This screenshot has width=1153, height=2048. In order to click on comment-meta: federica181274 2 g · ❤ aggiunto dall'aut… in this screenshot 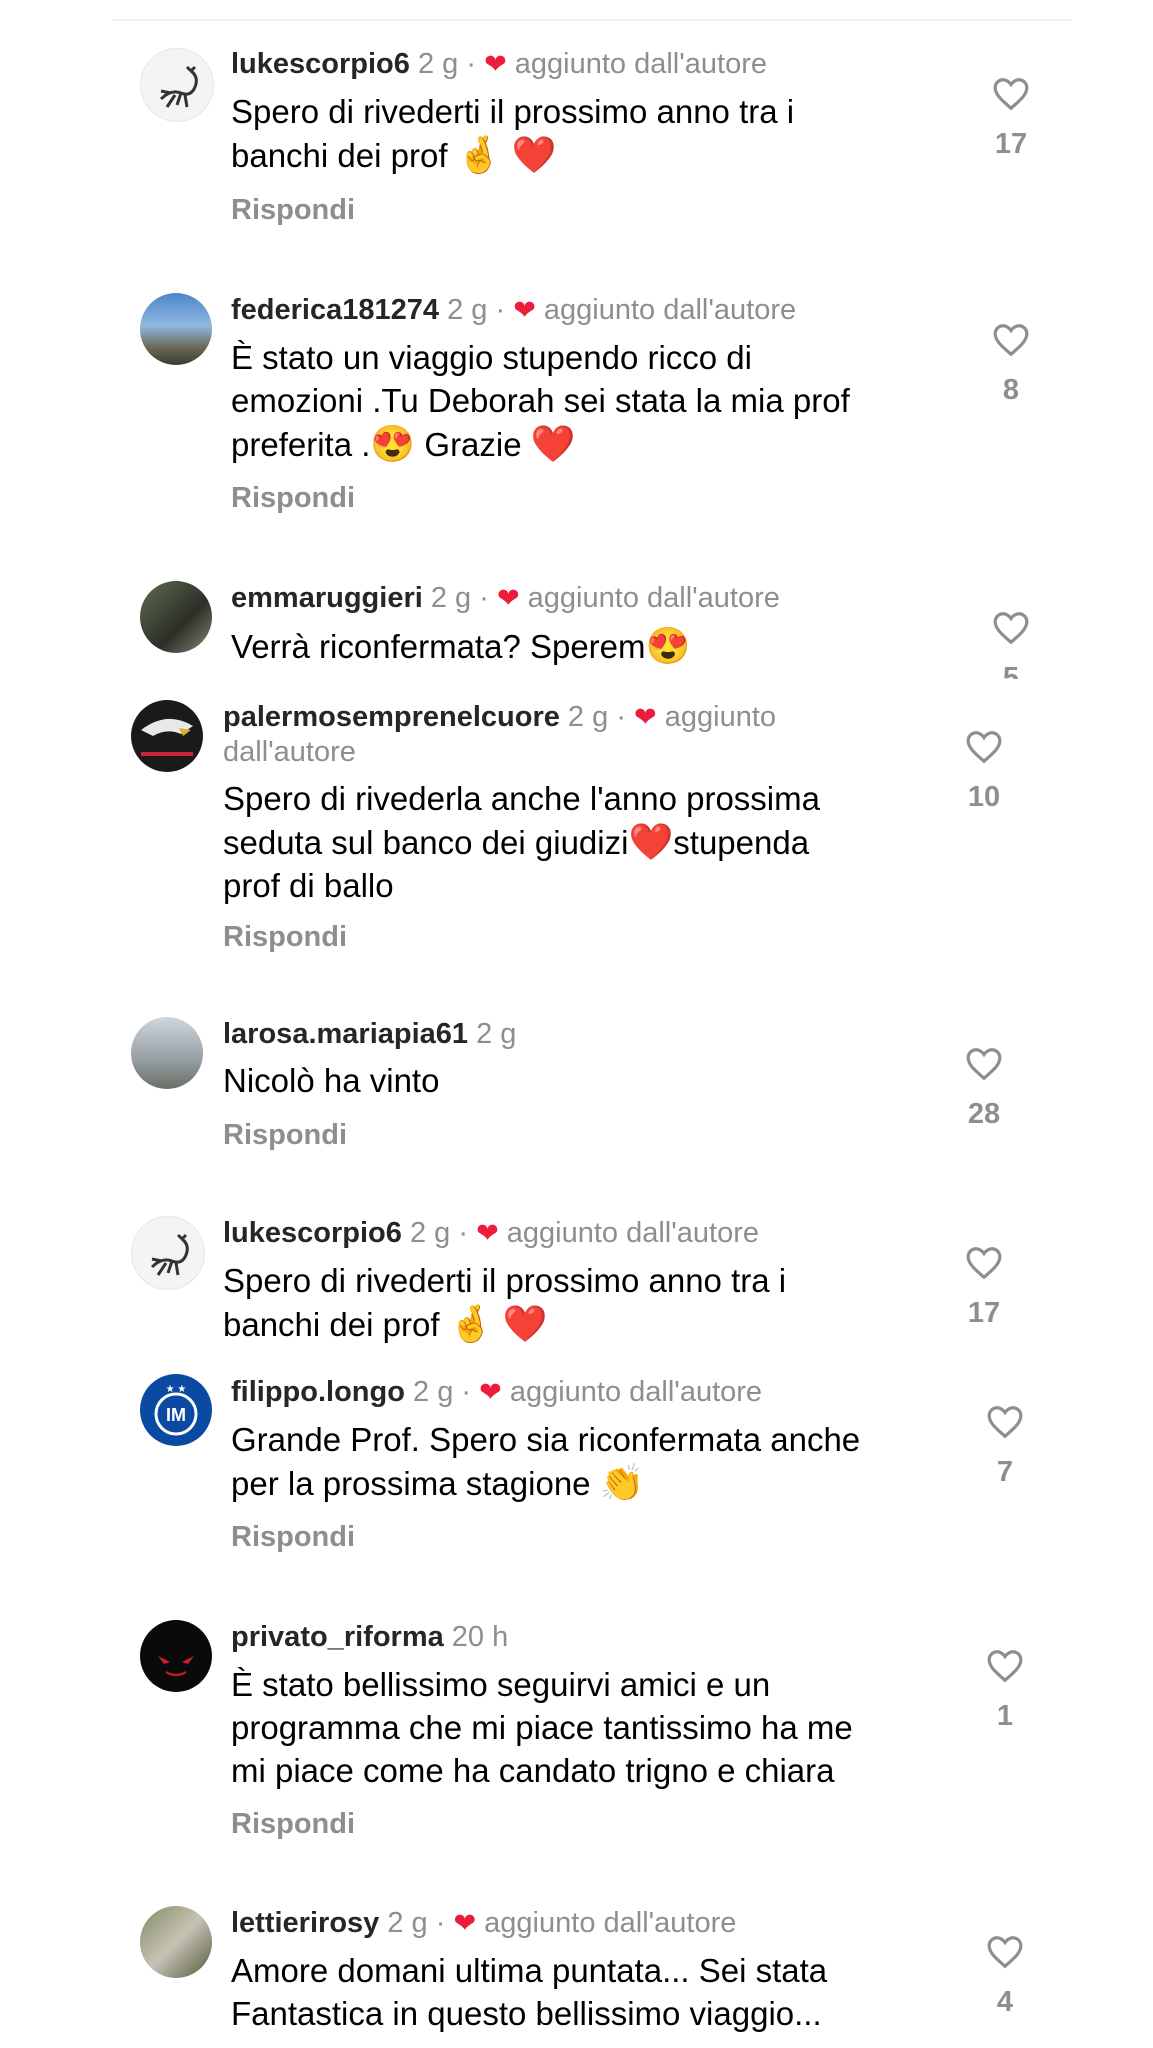, I will do `click(513, 310)`.